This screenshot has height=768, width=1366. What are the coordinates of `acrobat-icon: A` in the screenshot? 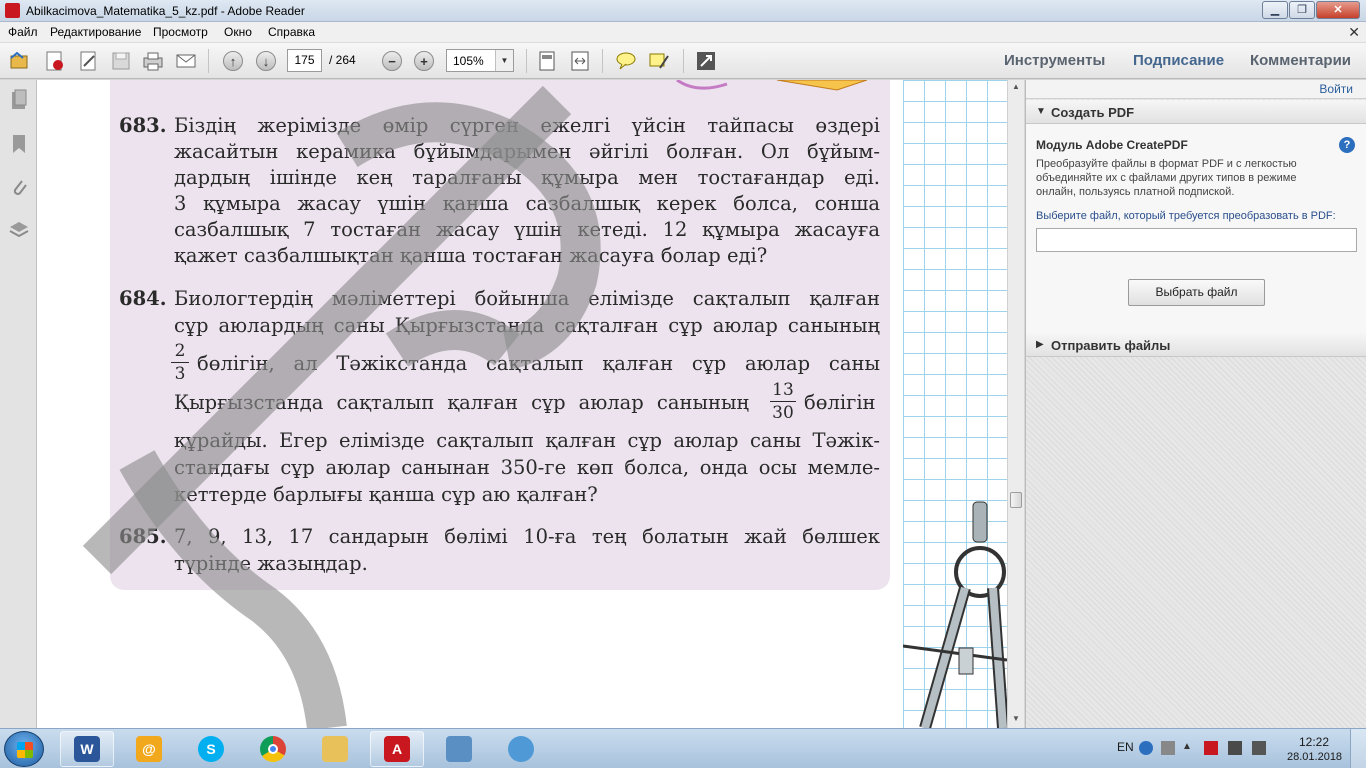 It's located at (397, 749).